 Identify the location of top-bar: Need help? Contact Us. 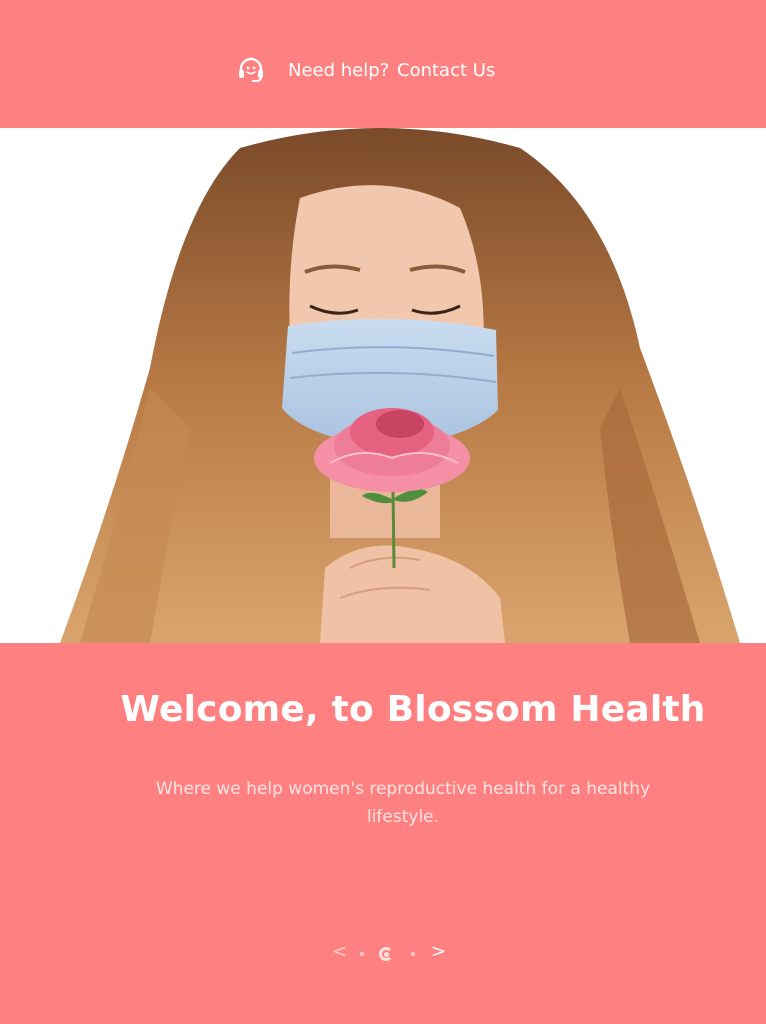
(383, 64).